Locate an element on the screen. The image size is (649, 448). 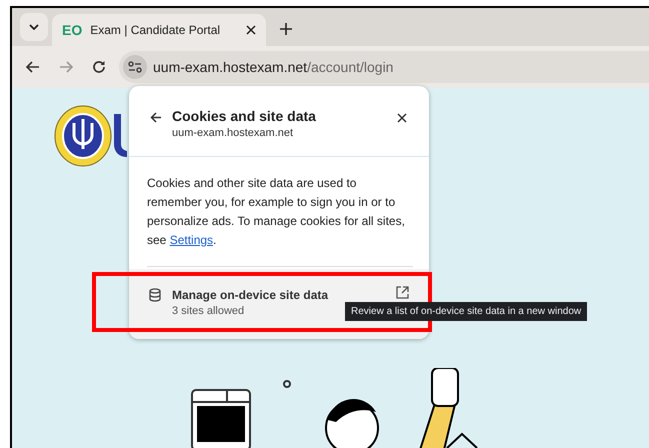
site-settings-button is located at coordinates (135, 67).